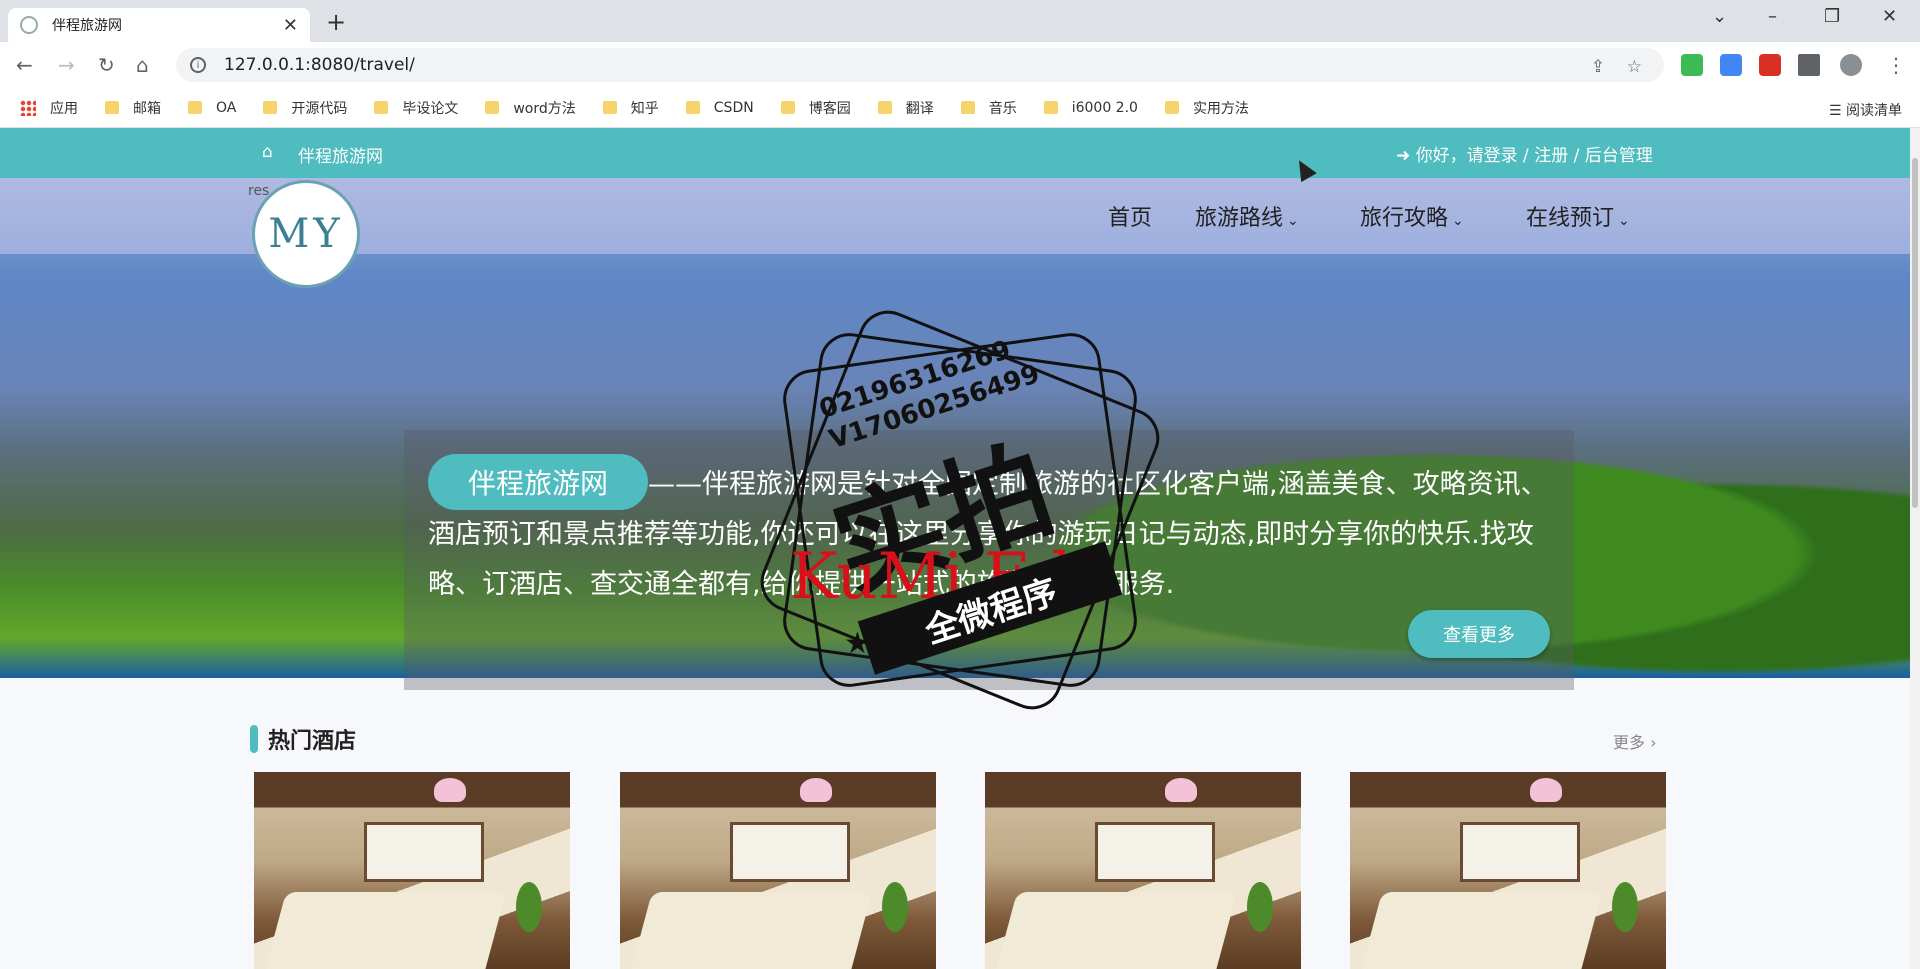 The height and width of the screenshot is (969, 1920). I want to click on site-info-icon: i, so click(198, 65).